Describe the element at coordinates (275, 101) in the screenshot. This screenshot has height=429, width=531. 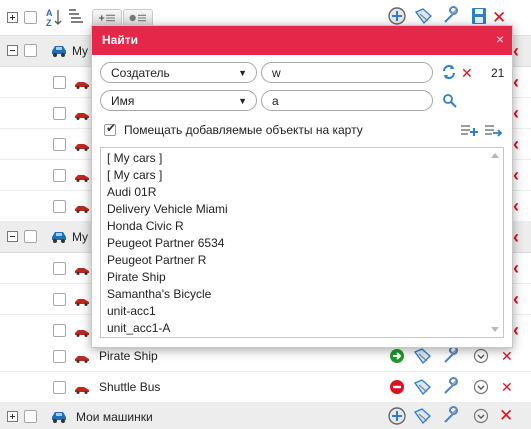
I see `filter-value-text: a` at that location.